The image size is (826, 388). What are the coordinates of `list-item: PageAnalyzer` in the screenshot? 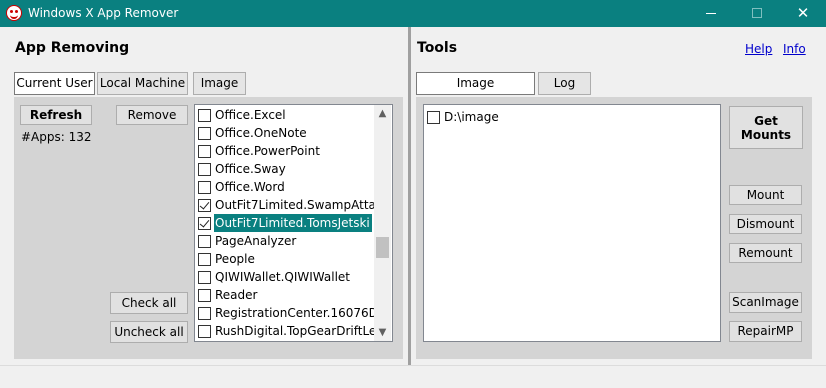 It's located at (286, 241).